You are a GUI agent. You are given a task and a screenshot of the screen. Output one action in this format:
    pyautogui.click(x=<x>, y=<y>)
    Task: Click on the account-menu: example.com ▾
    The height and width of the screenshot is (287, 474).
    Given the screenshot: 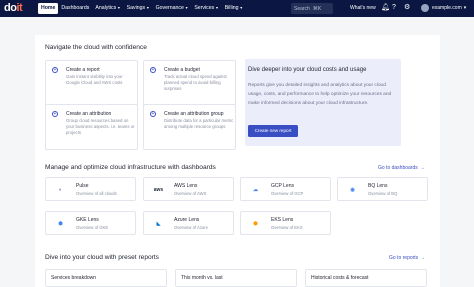 What is the action you would take?
    pyautogui.click(x=449, y=8)
    